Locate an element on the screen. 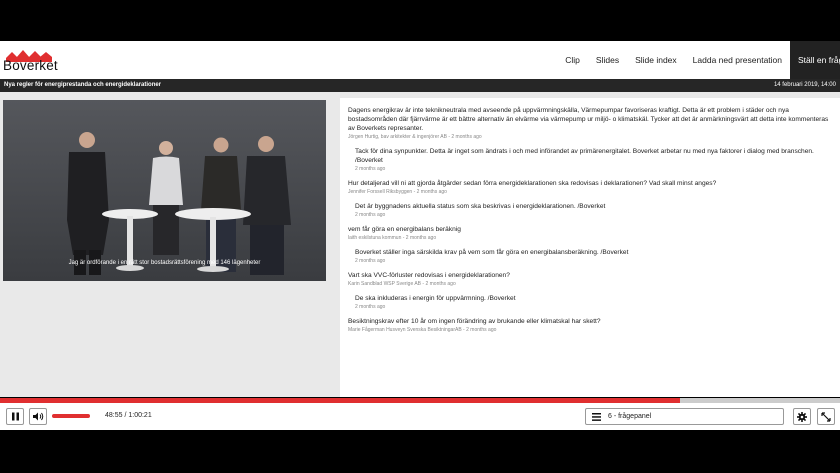 The width and height of the screenshot is (840, 473). question-meta: laith eskilstuna kommun - 2 months ago is located at coordinates (392, 238).